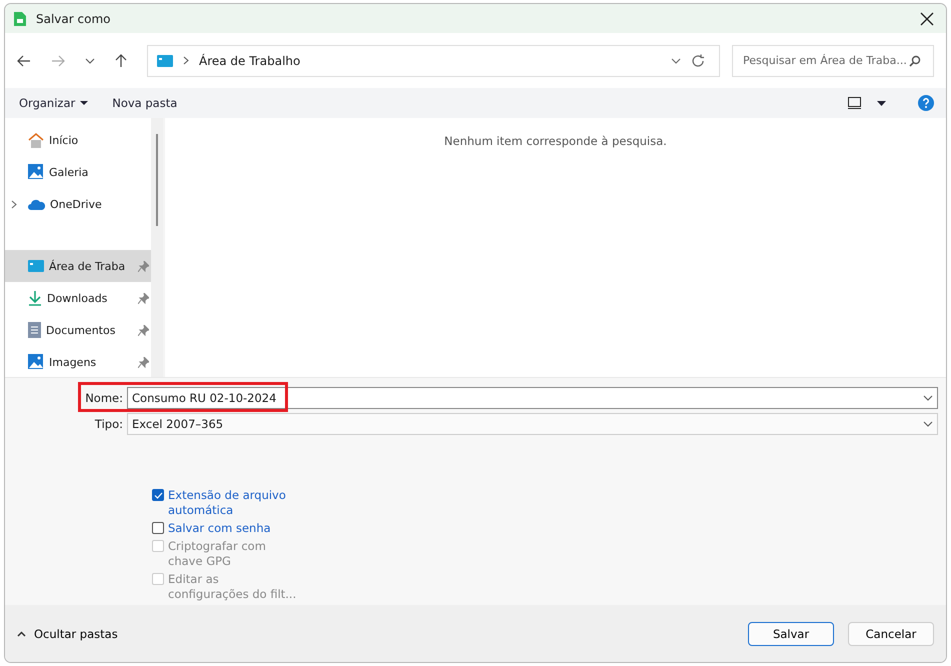  Describe the element at coordinates (433, 60) in the screenshot. I see `address-bar: Área de Trabalho` at that location.